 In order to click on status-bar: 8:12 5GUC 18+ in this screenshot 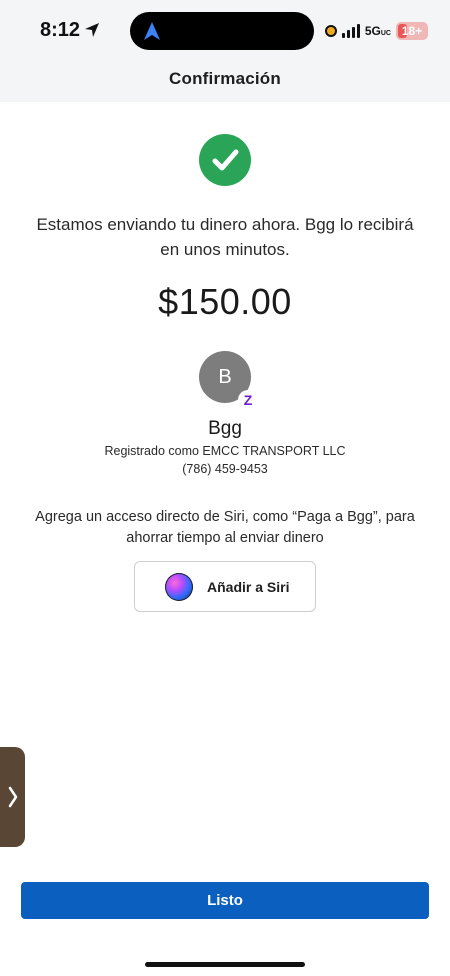, I will do `click(225, 31)`.